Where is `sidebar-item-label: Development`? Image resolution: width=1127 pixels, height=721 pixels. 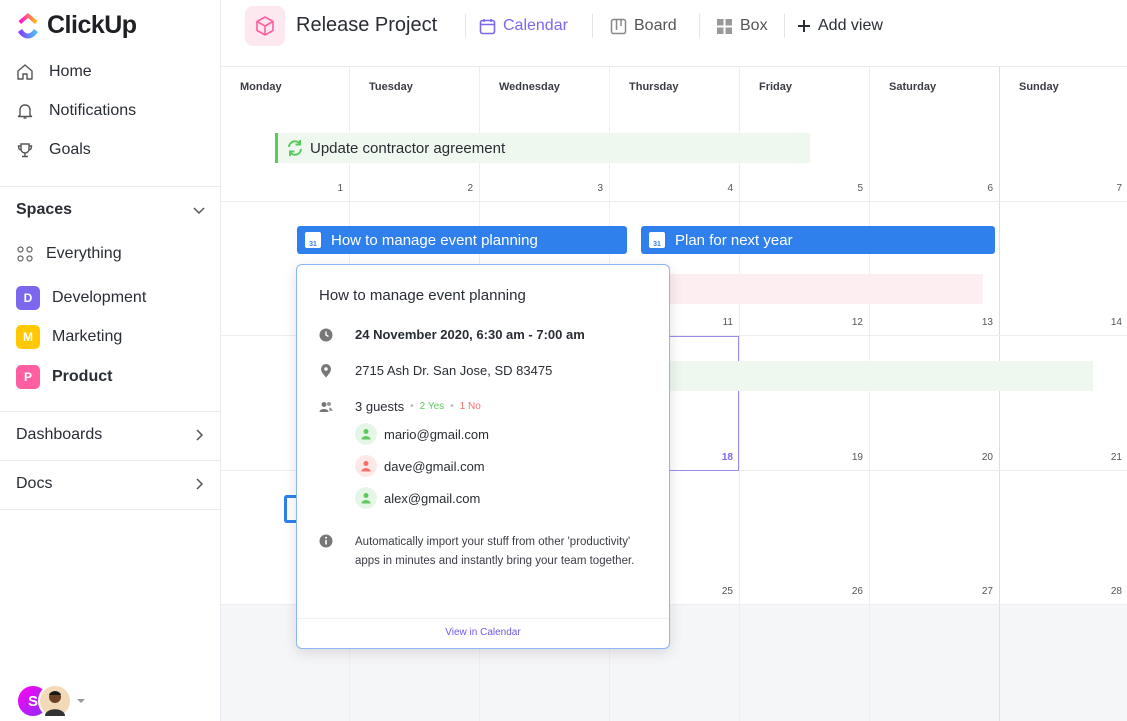 sidebar-item-label: Development is located at coordinates (99, 297).